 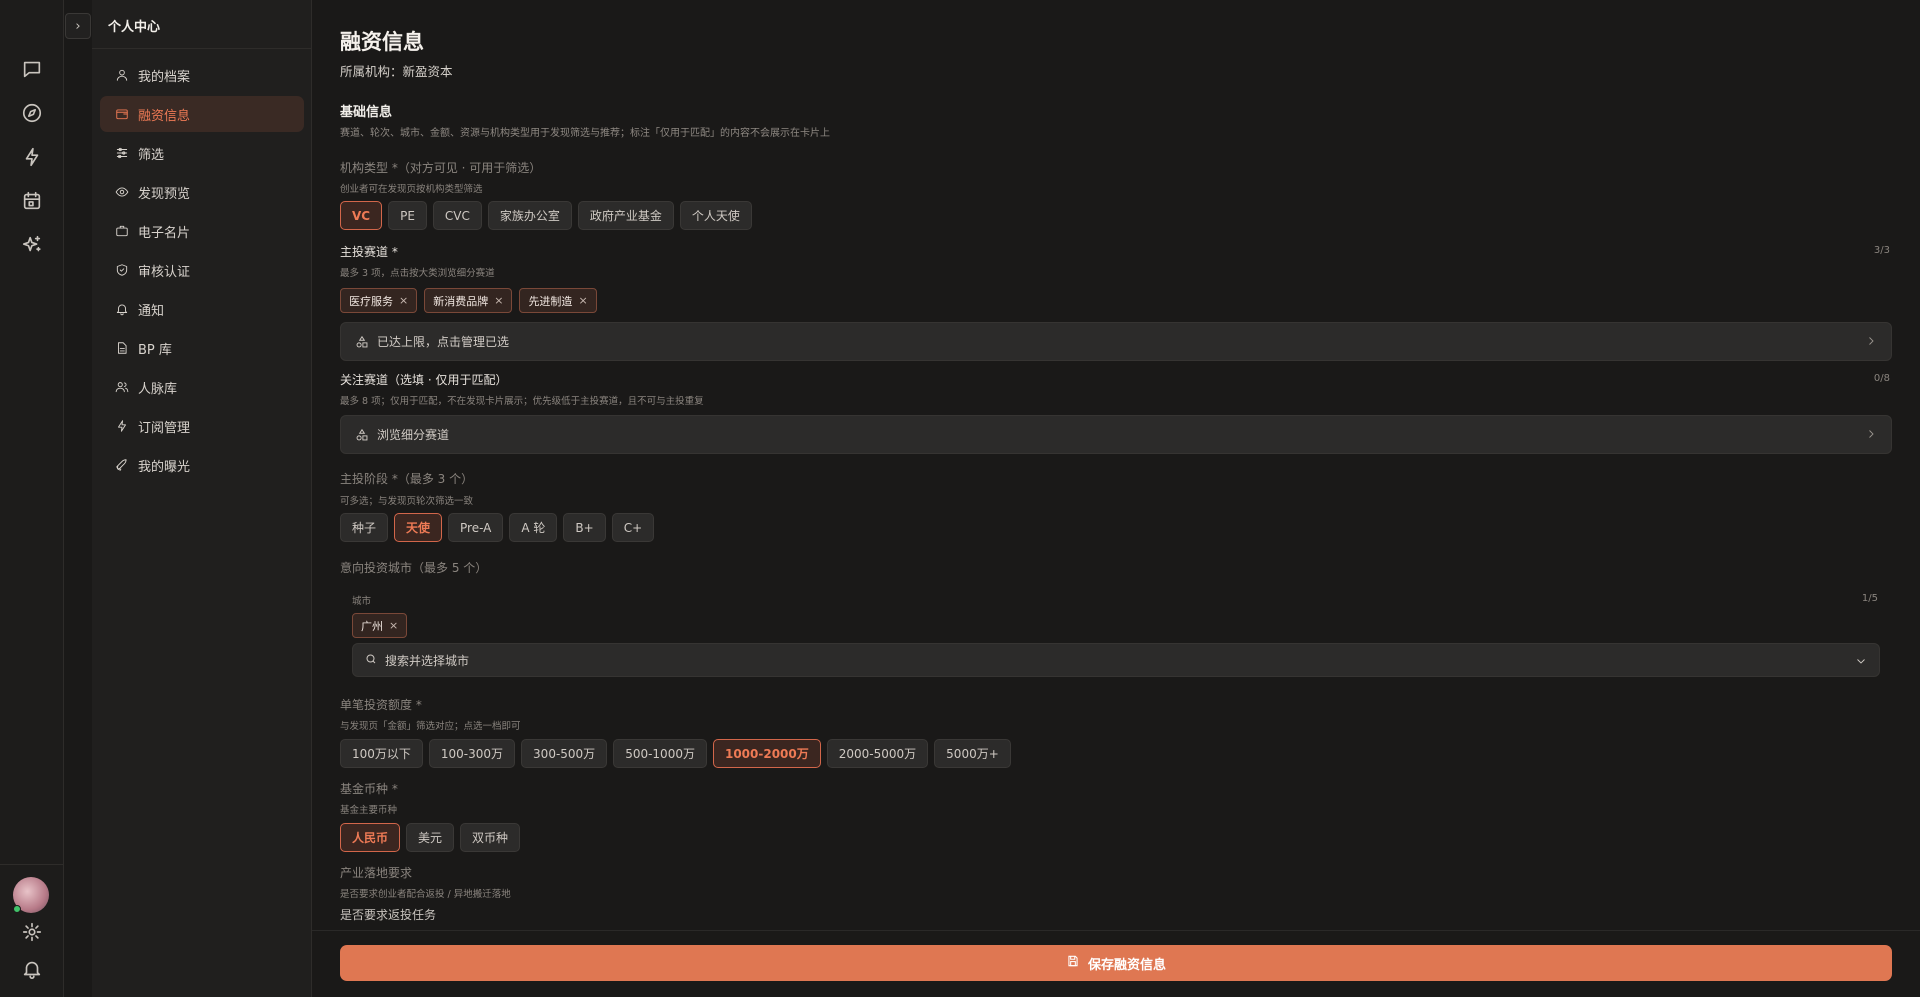 What do you see at coordinates (715, 215) in the screenshot?
I see `org-type-option: 个人天使` at bounding box center [715, 215].